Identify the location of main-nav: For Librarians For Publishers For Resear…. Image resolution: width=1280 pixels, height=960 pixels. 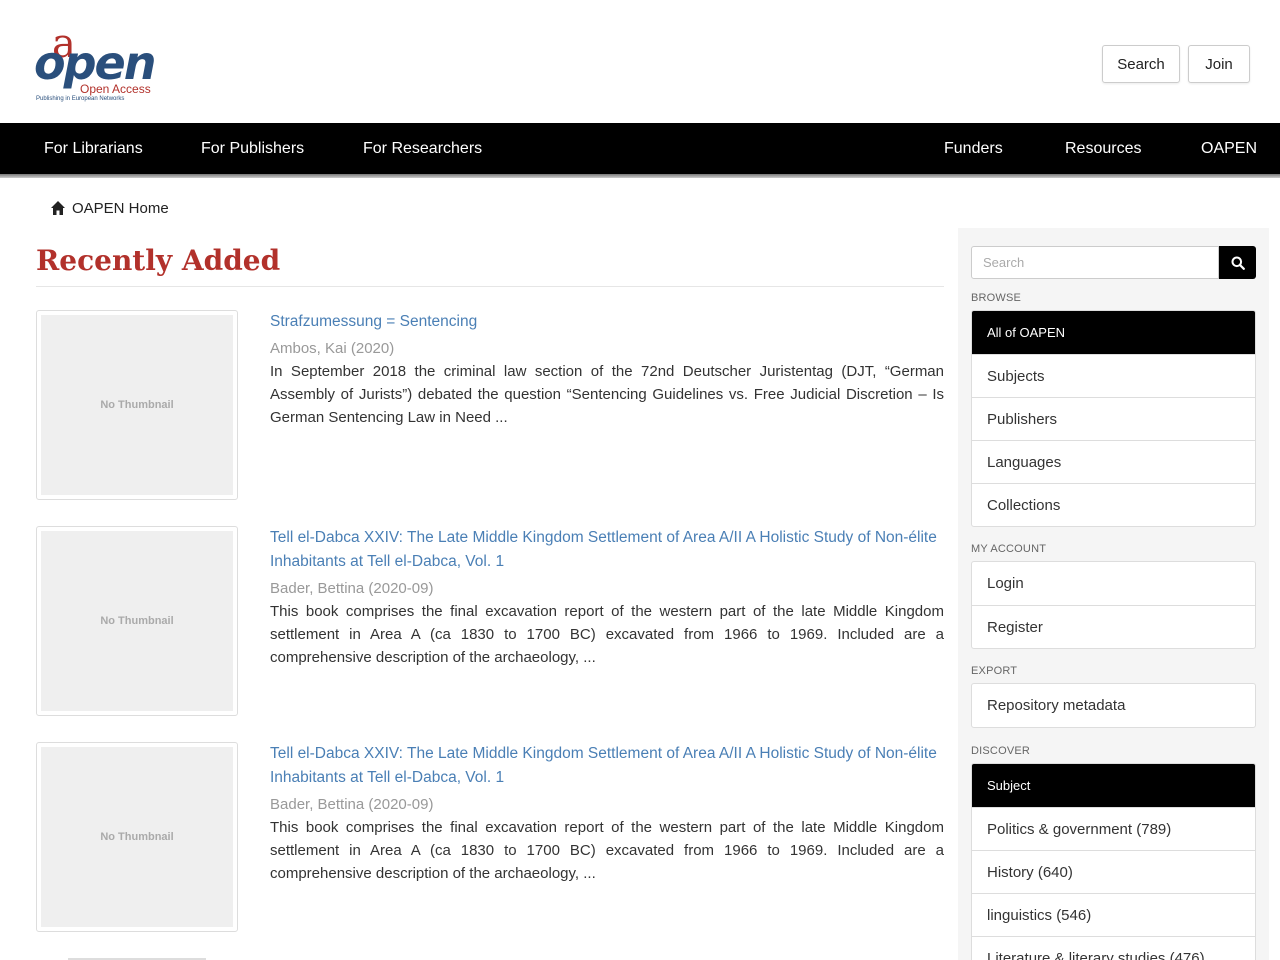
(640, 150).